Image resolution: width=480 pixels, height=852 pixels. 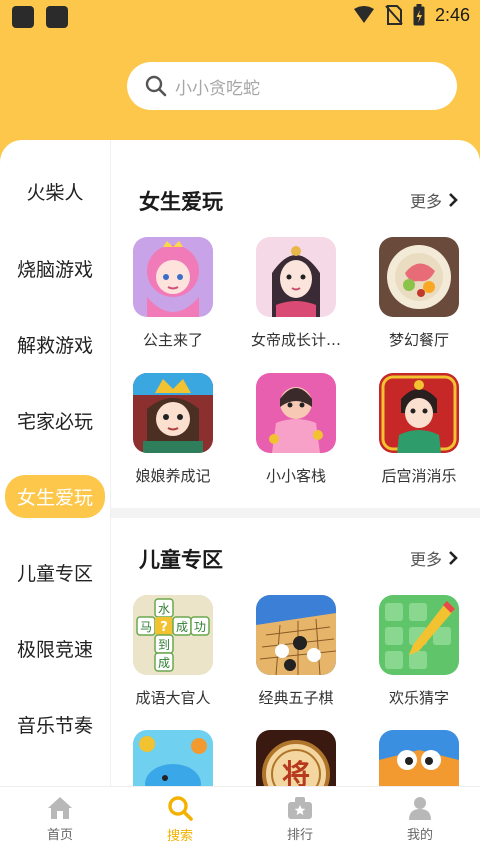 What do you see at coordinates (164, 645) in the screenshot?
I see `idiom-char: 到` at bounding box center [164, 645].